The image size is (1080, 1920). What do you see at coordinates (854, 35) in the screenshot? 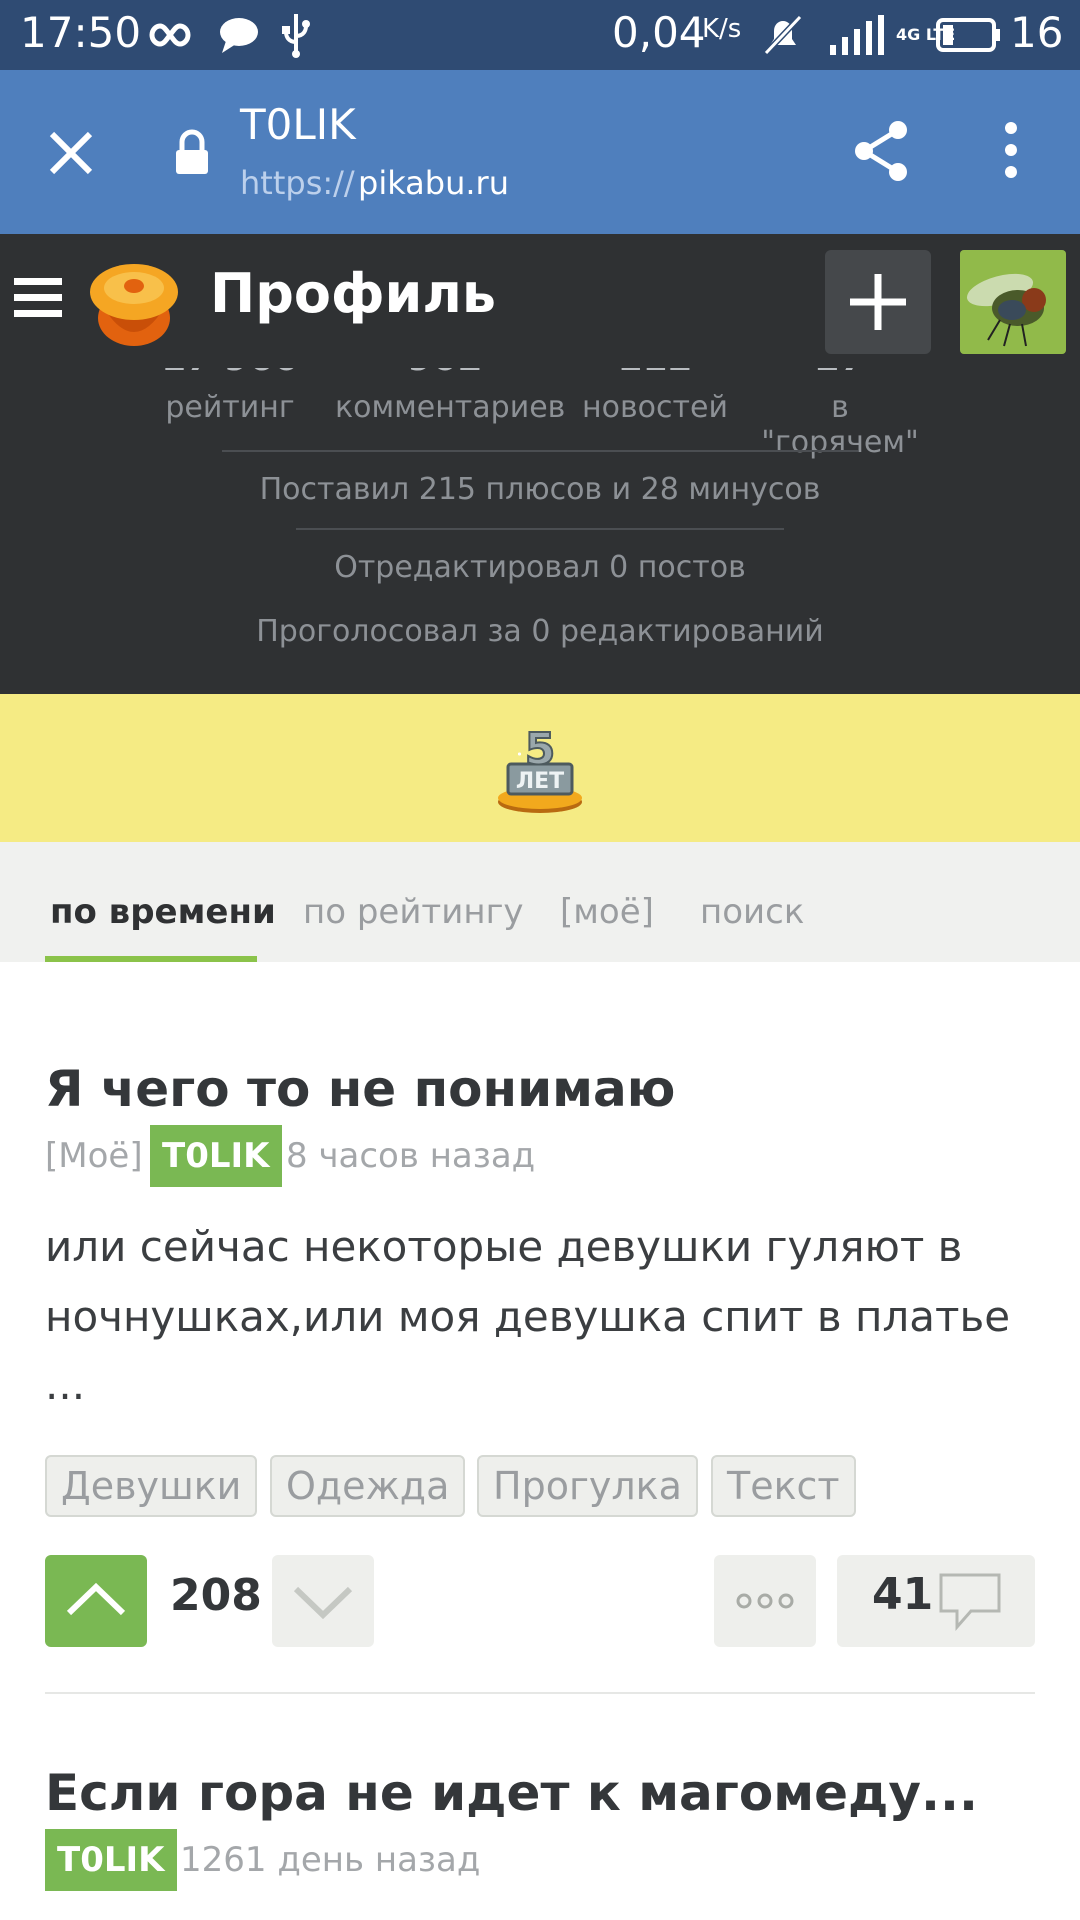
I see `signal-icon` at bounding box center [854, 35].